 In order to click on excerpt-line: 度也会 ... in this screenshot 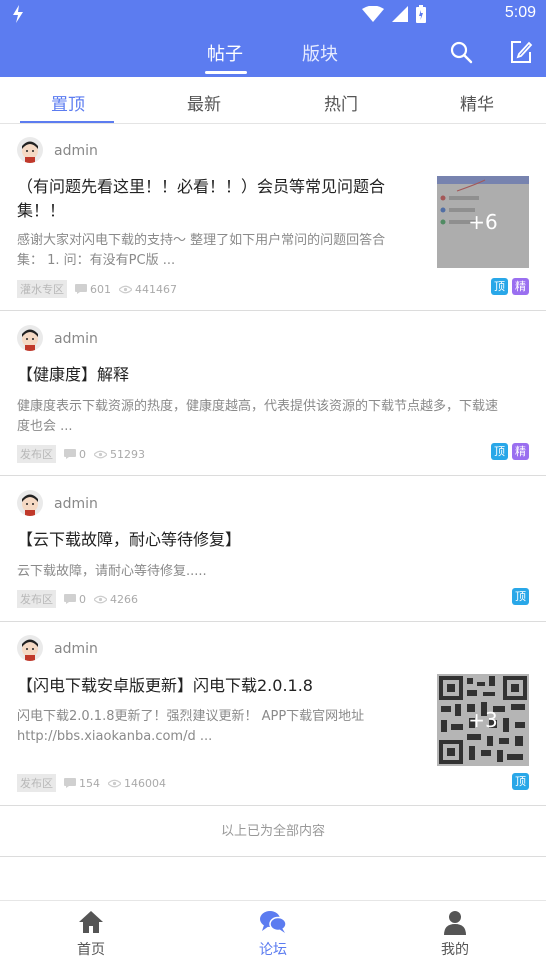, I will do `click(45, 426)`.